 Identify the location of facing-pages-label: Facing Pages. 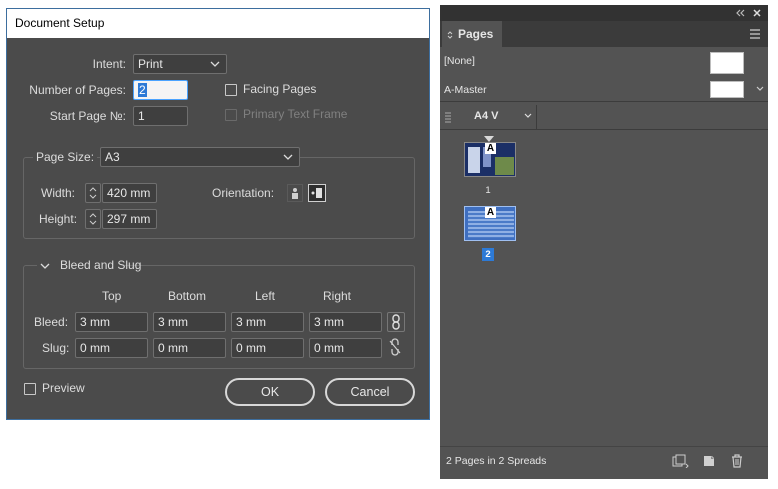
(280, 89).